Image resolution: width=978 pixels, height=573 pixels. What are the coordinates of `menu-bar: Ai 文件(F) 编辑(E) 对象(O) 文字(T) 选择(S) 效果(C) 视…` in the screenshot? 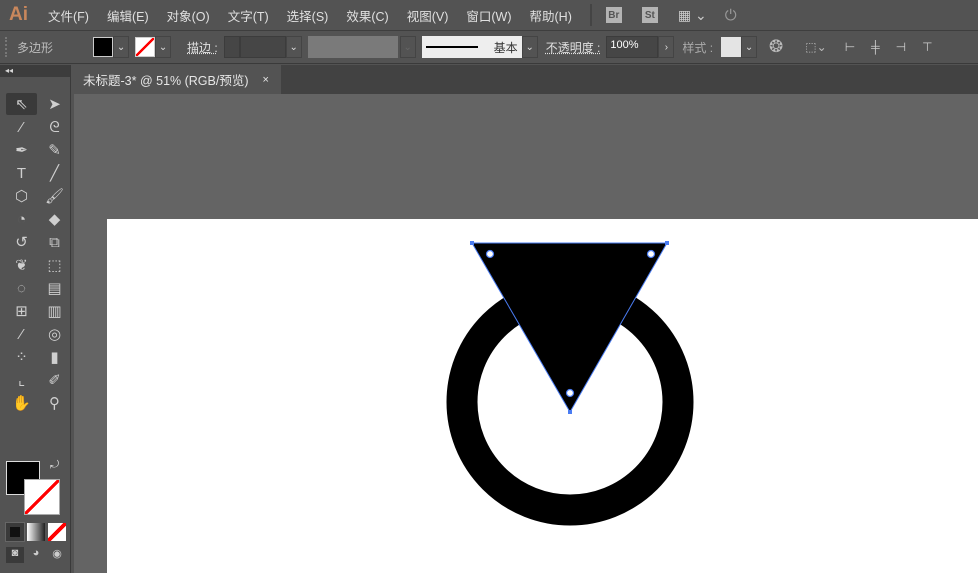 It's located at (489, 15).